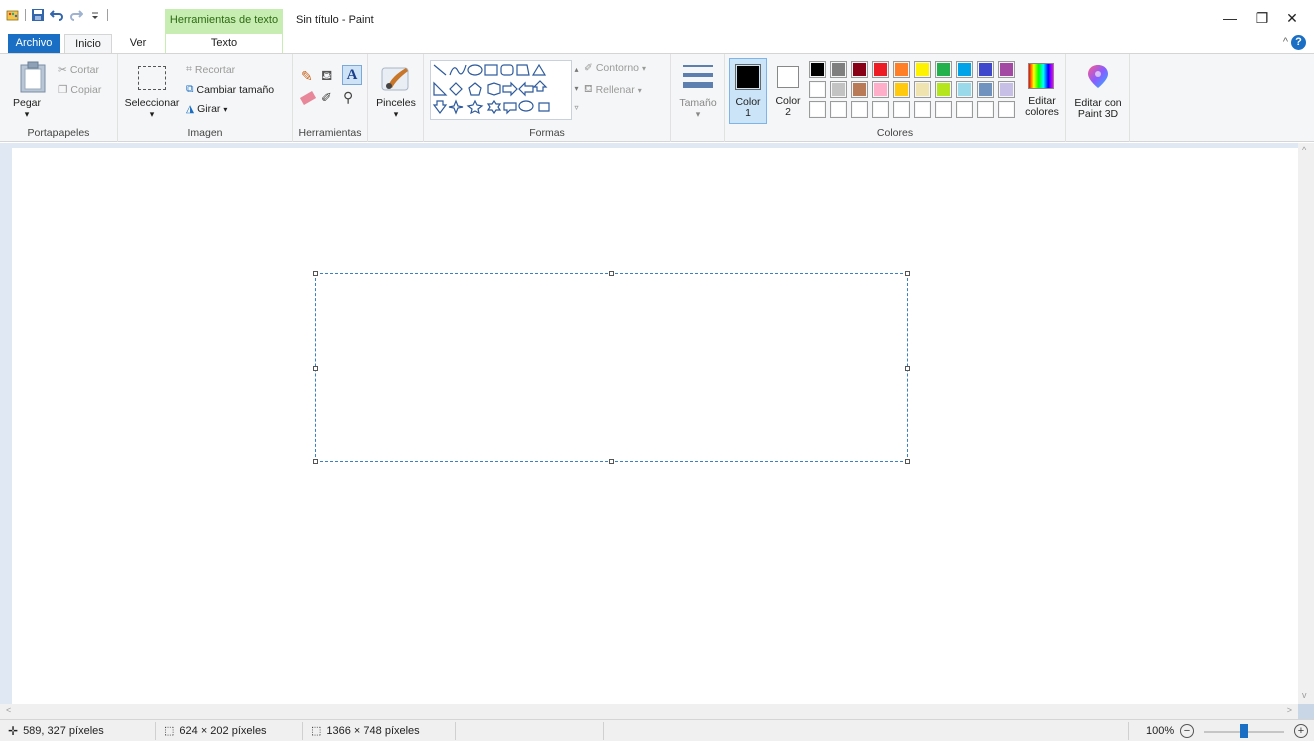 This screenshot has width=1314, height=741. What do you see at coordinates (907, 461) in the screenshot?
I see `resize-handle-bottom-right` at bounding box center [907, 461].